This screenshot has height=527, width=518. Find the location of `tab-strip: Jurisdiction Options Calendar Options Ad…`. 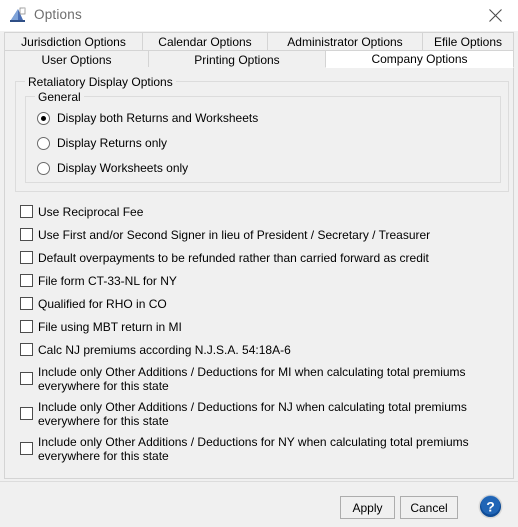

tab-strip: Jurisdiction Options Calendar Options Ad… is located at coordinates (259, 50).